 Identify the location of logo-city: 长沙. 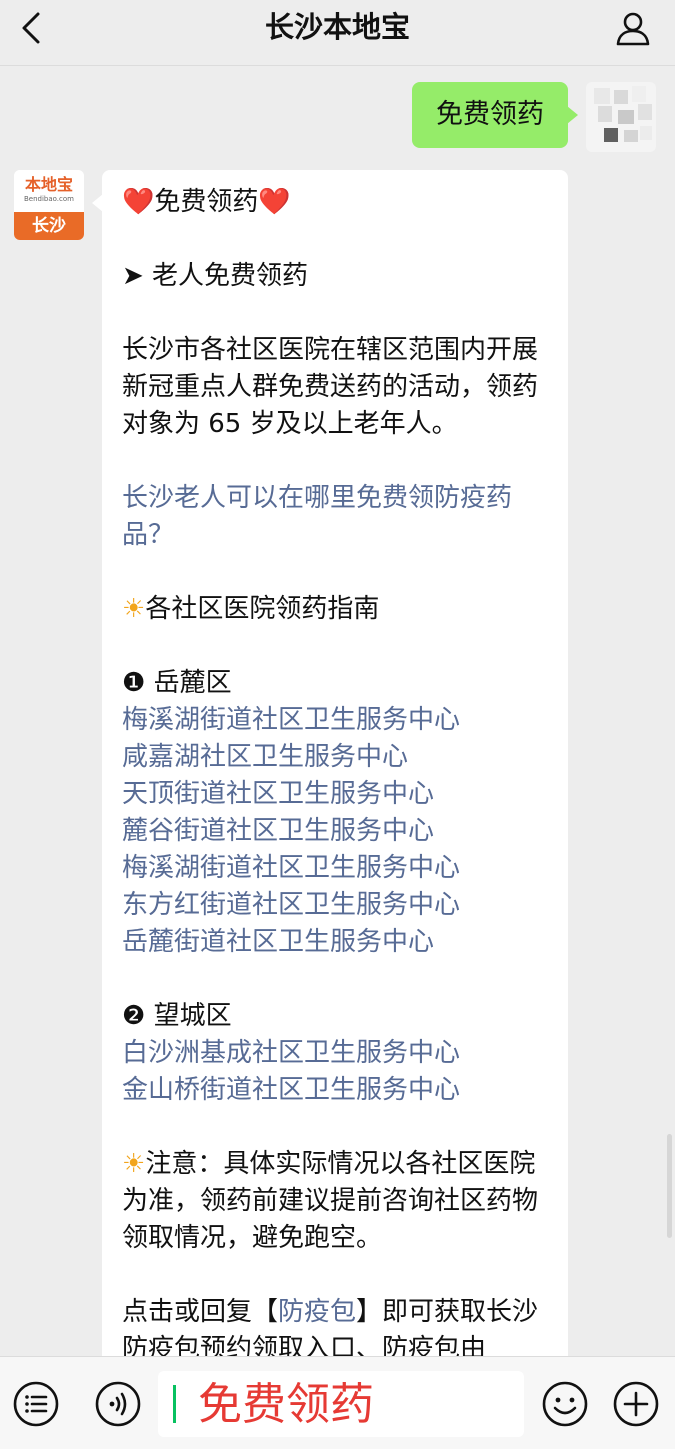
(49, 226).